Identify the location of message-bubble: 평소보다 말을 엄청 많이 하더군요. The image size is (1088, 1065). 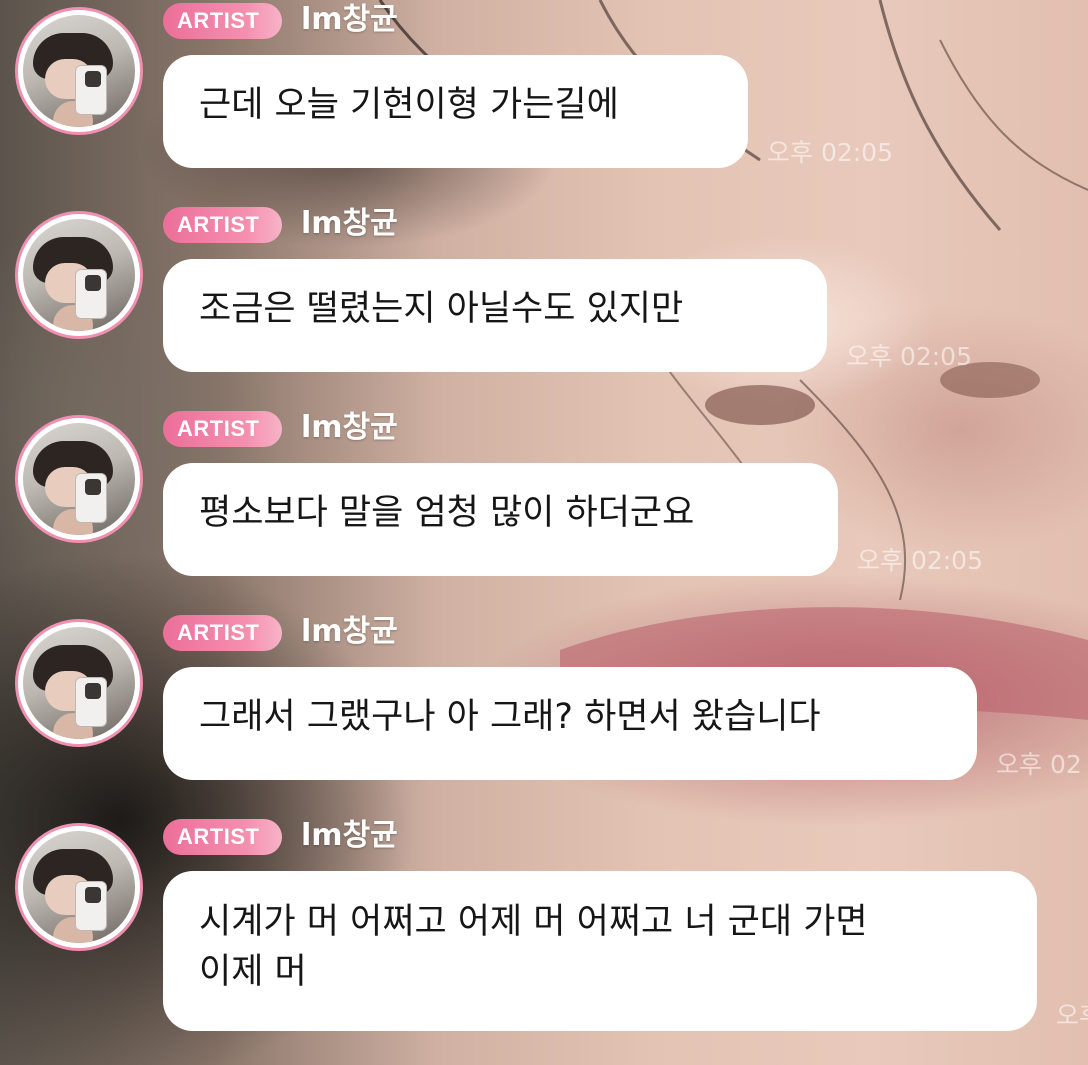
(500, 519).